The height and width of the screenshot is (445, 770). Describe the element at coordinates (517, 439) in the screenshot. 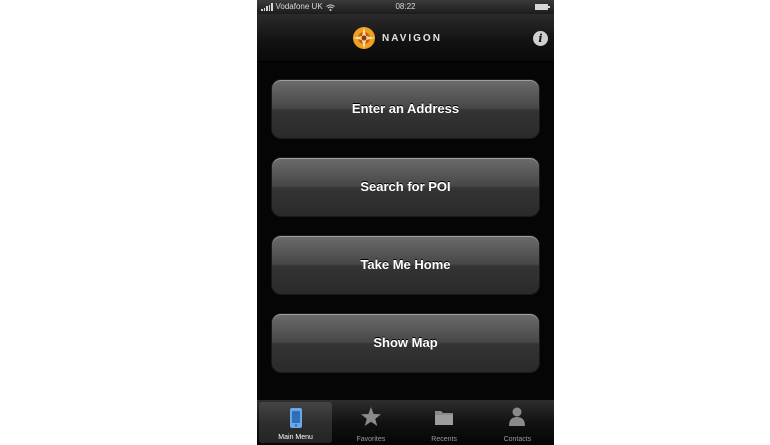

I see `tab-label: Contacts` at that location.